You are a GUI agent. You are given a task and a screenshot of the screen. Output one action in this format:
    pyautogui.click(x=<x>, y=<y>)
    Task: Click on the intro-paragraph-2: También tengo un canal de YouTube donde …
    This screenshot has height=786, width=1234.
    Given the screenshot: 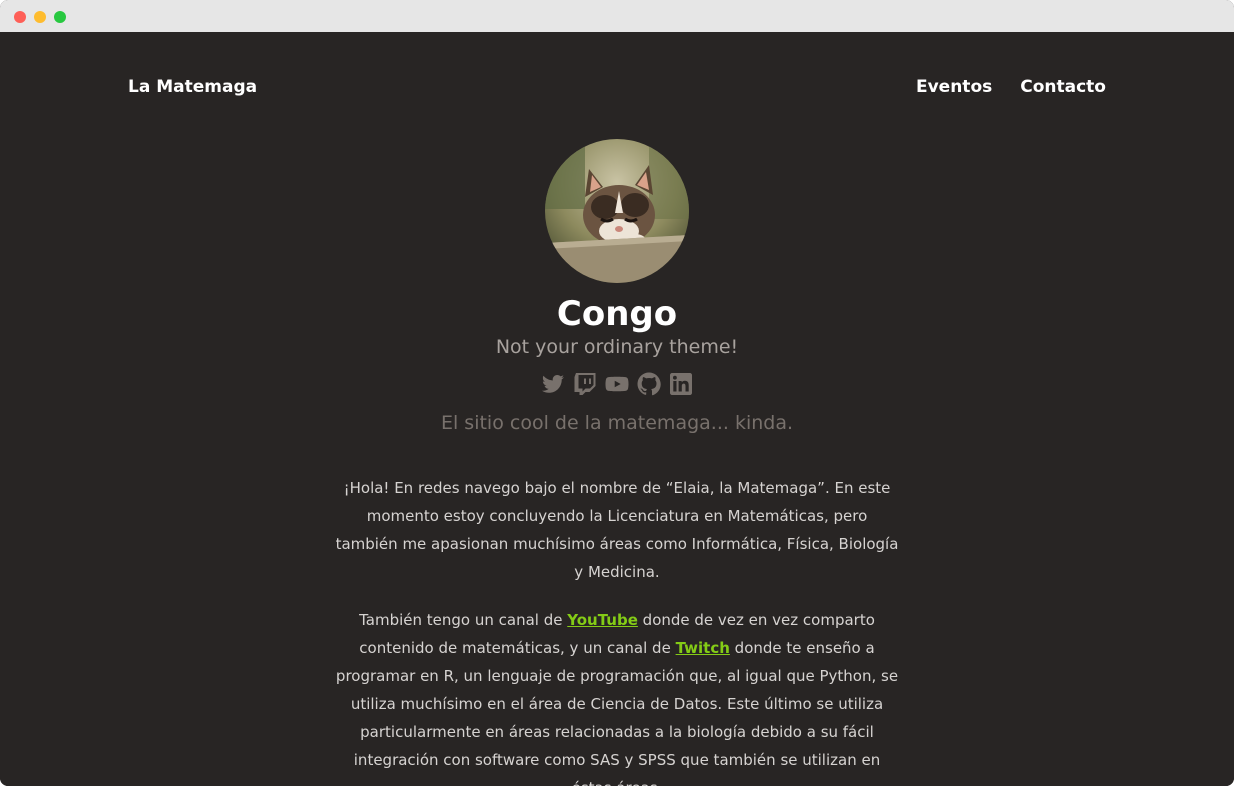 What is the action you would take?
    pyautogui.click(x=617, y=696)
    